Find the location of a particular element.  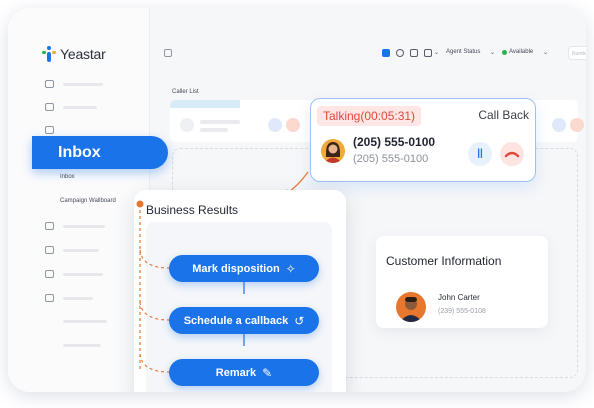

callback-icon: ↺ is located at coordinates (299, 320).